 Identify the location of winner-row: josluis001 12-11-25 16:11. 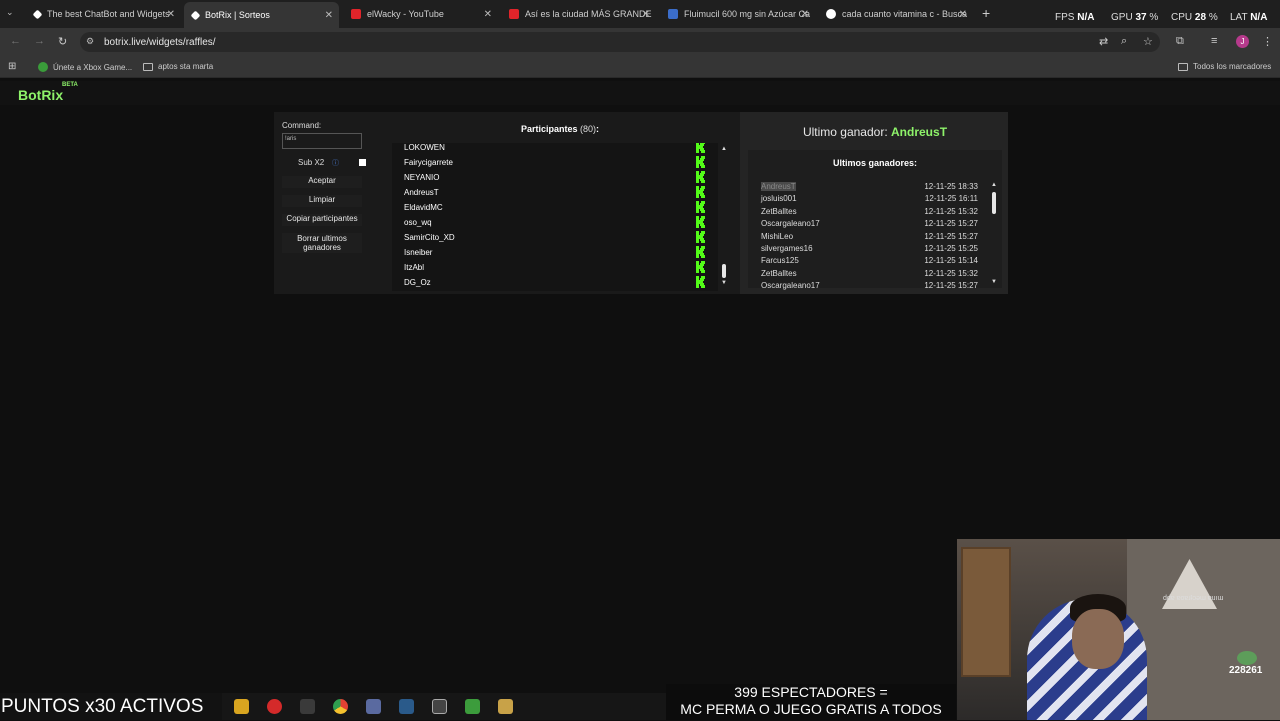
(874, 199).